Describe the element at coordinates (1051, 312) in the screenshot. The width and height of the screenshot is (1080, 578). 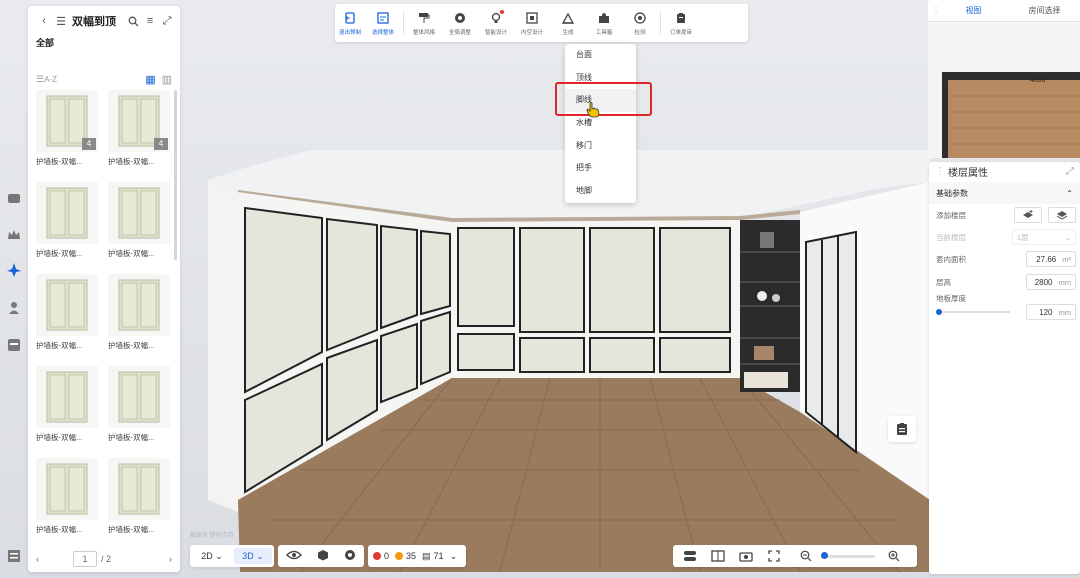
I see `slab-input: 120 mm` at that location.